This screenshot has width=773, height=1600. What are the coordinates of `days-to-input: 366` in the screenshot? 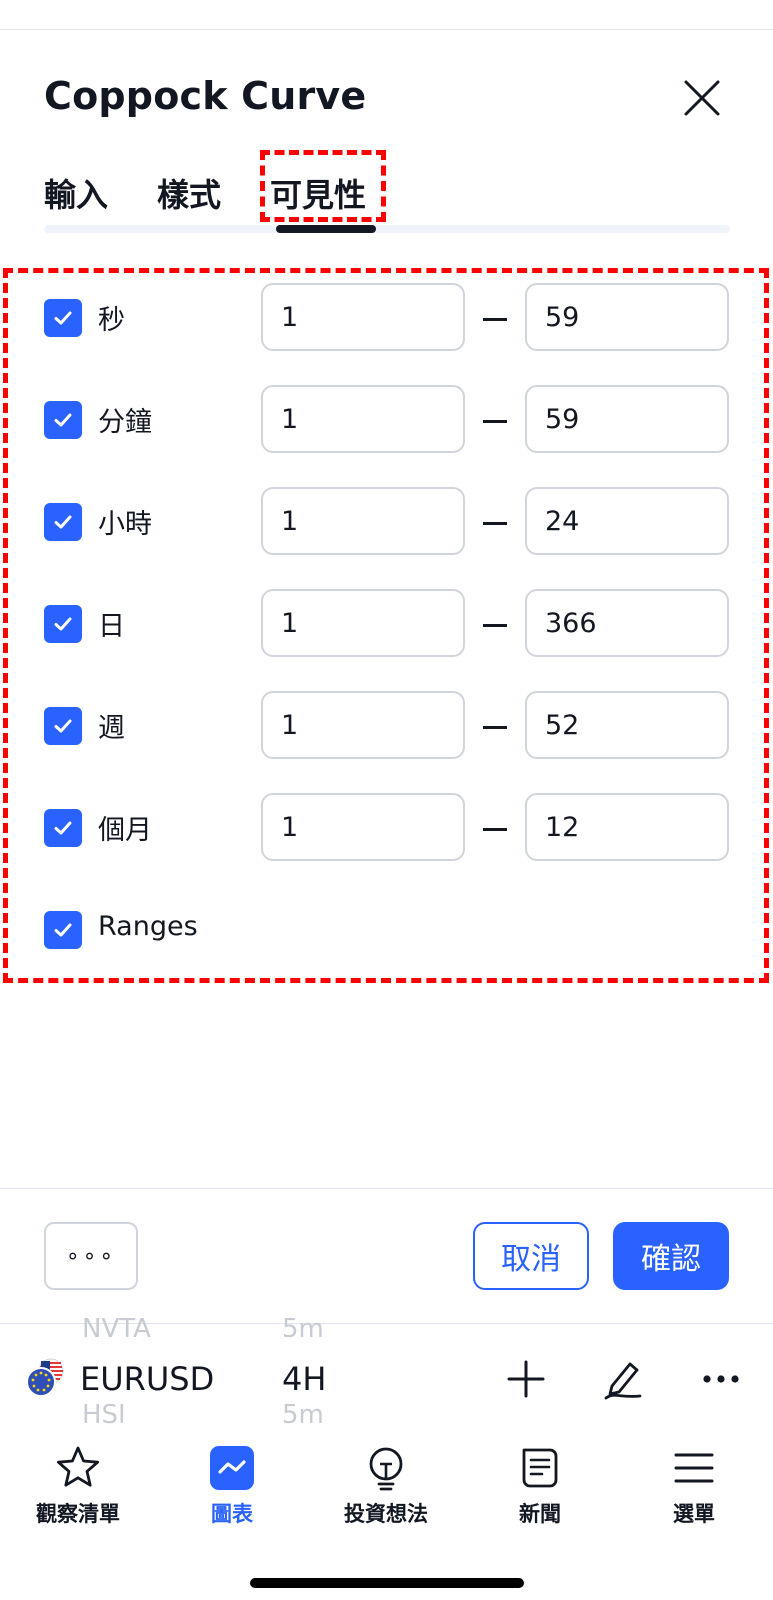 It's located at (627, 623).